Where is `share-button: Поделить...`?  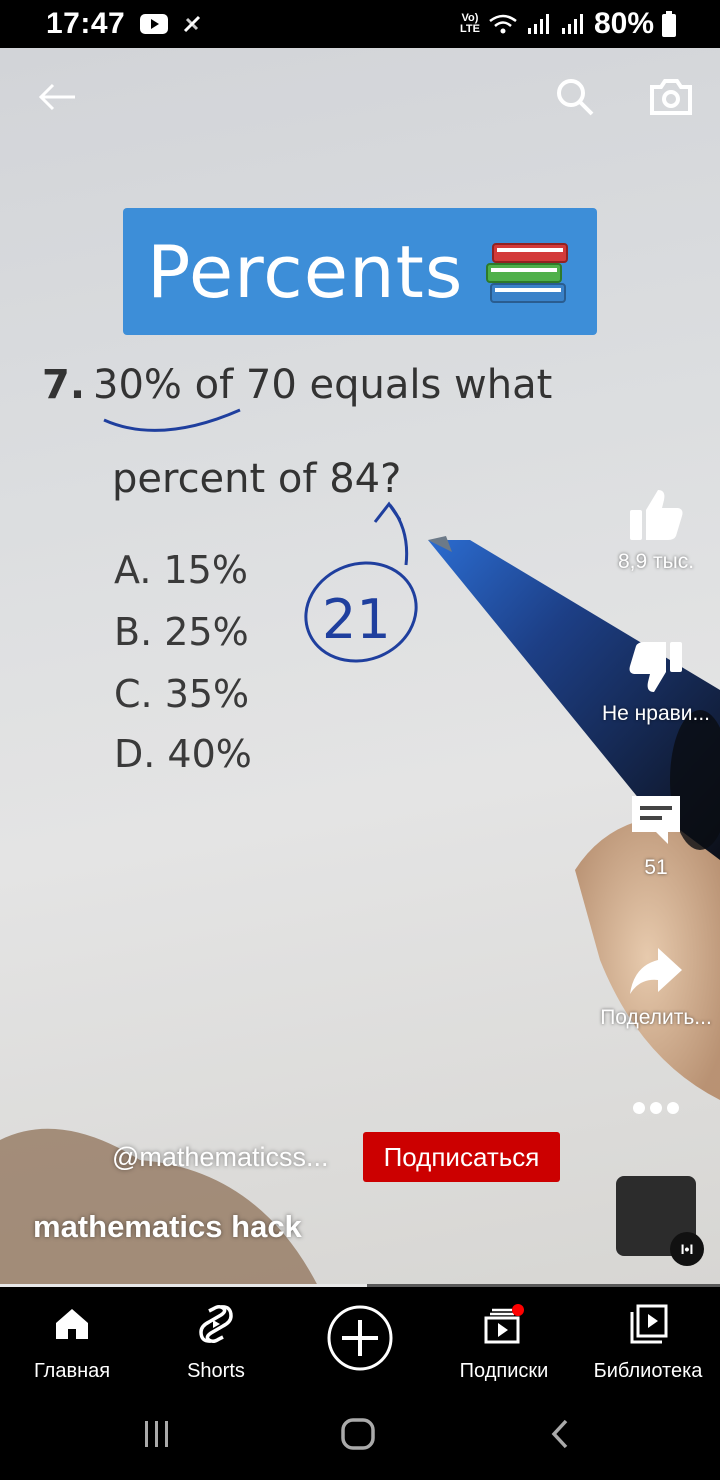
share-button: Поделить... is located at coordinates (656, 988).